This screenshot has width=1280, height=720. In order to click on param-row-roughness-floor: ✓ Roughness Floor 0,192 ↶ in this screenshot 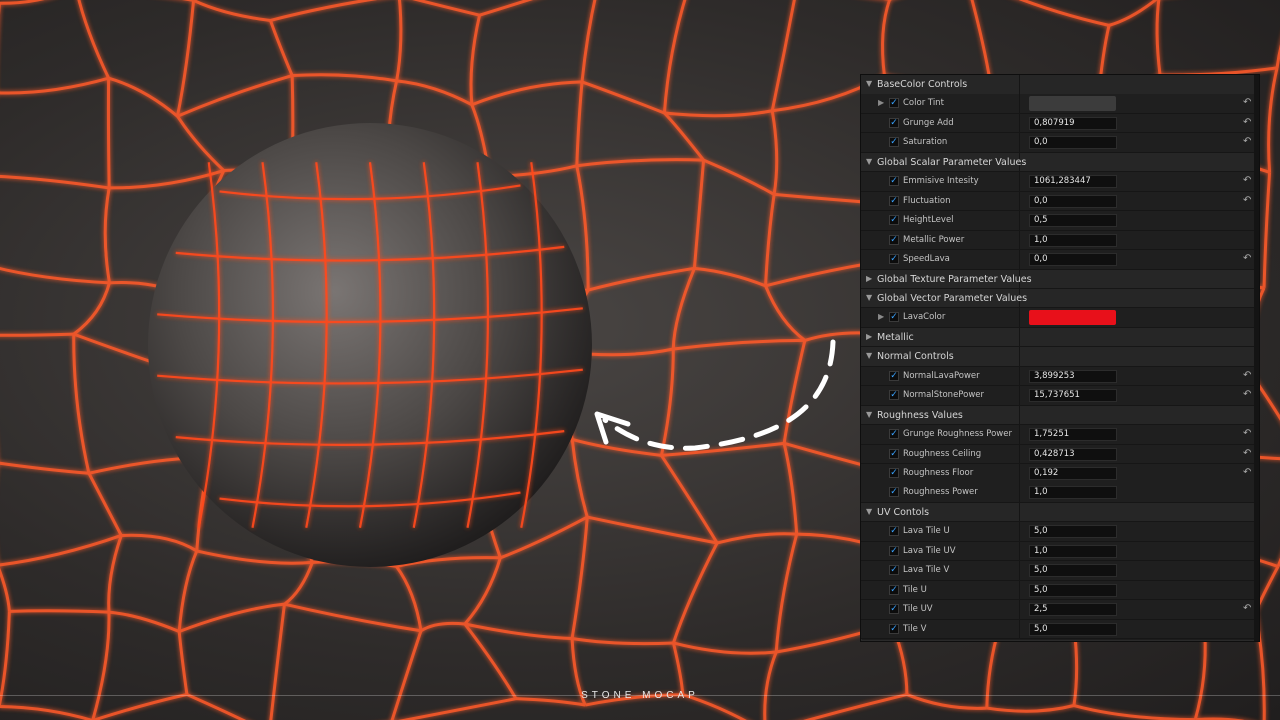, I will do `click(1057, 474)`.